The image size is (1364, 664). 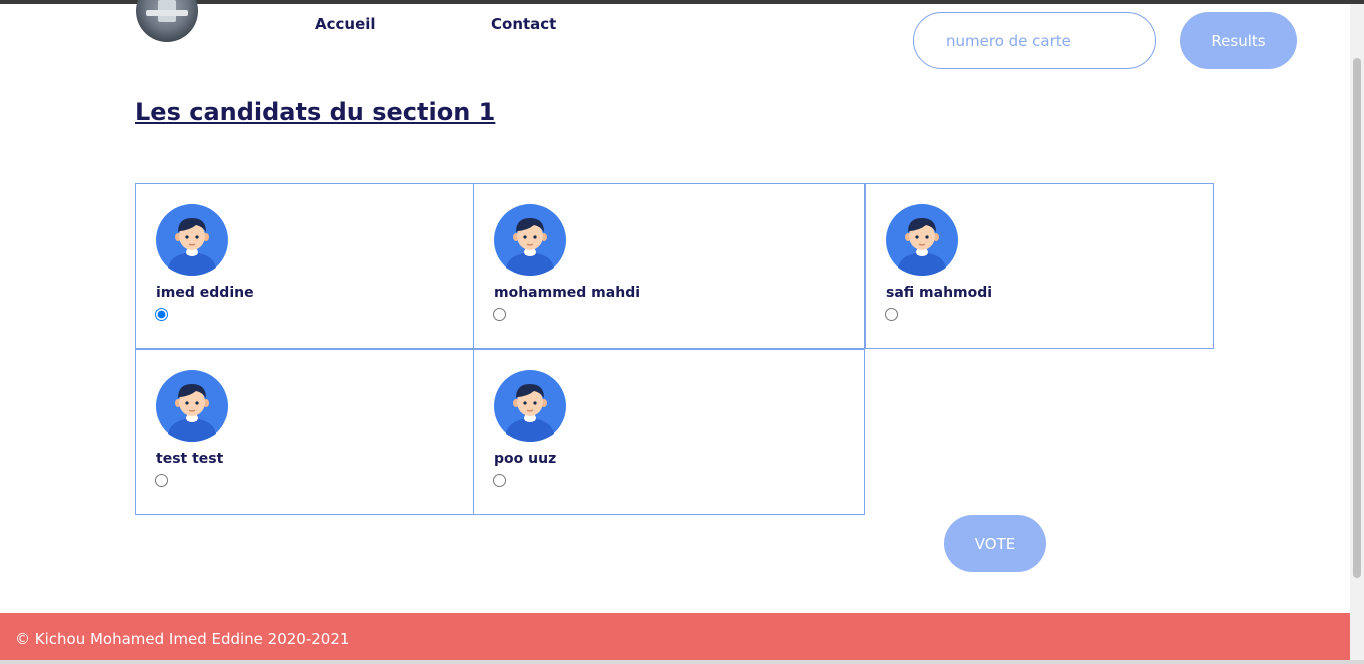 I want to click on site-logo, so click(x=167, y=21).